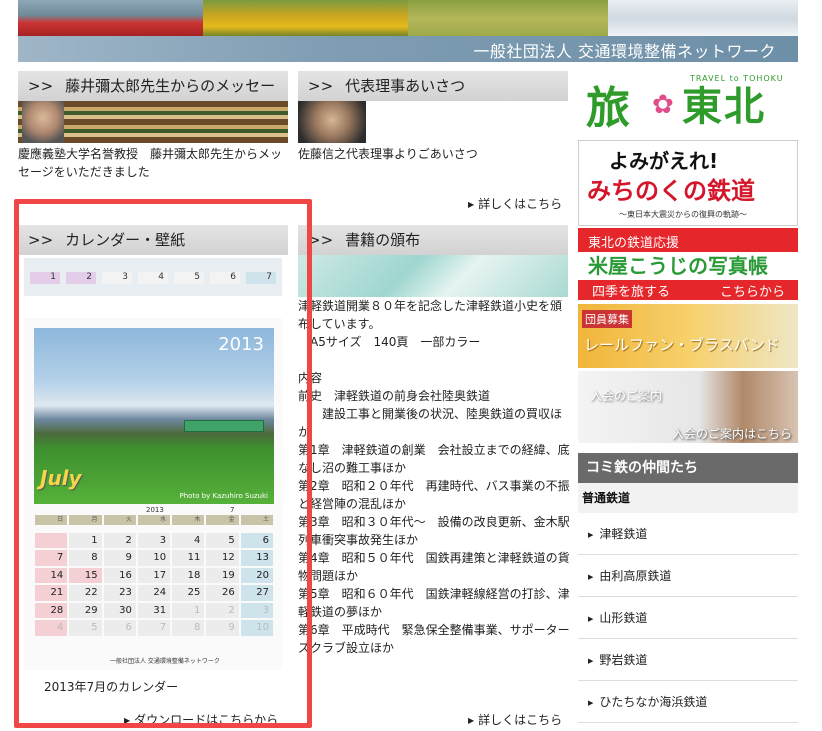 This screenshot has width=822, height=731. What do you see at coordinates (682, 345) in the screenshot?
I see `brass-title: レールファン・ブラスバンド` at bounding box center [682, 345].